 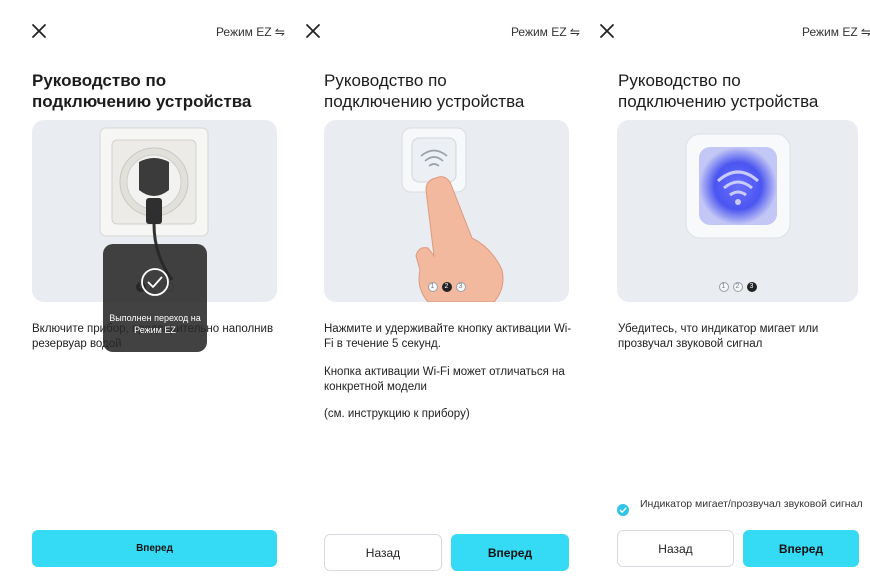 What do you see at coordinates (155, 324) in the screenshot?
I see `toast-message: Выполнен переход на Режим EZ` at bounding box center [155, 324].